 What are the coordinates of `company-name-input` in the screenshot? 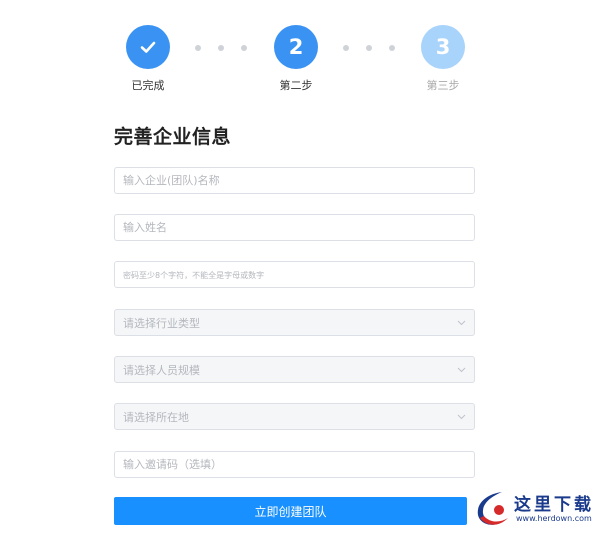 It's located at (294, 180).